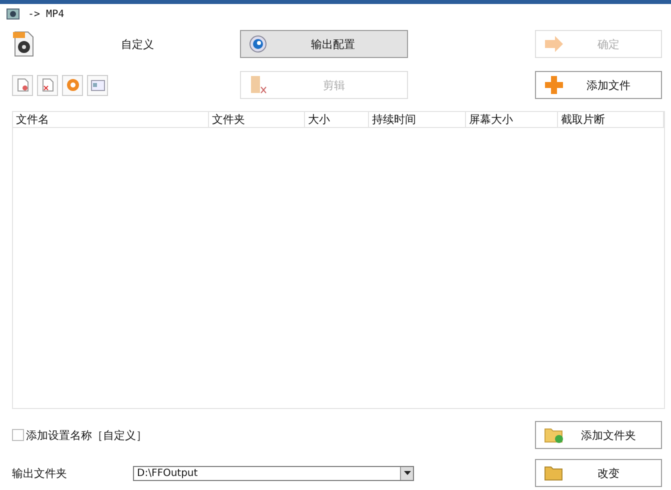  What do you see at coordinates (257, 119) in the screenshot?
I see `column-header: 文件夹` at bounding box center [257, 119].